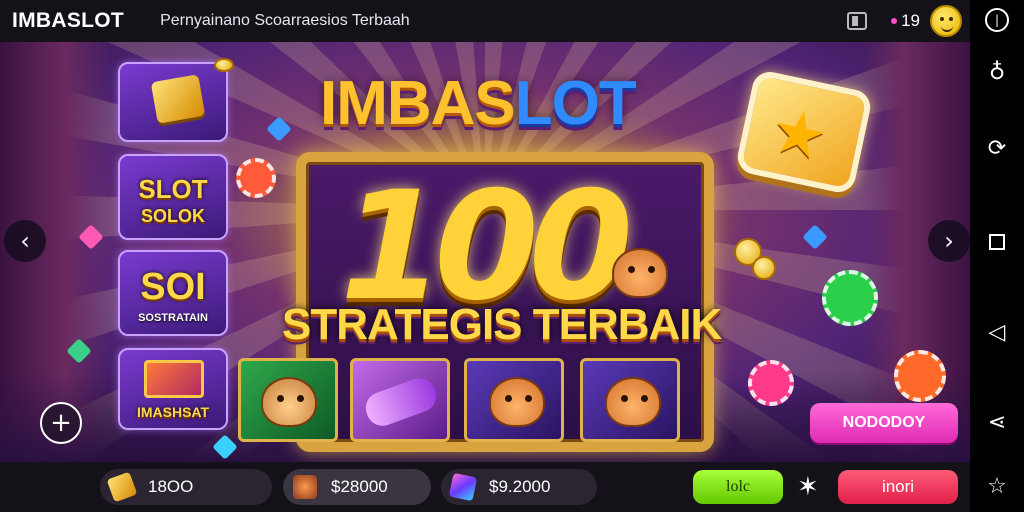 The height and width of the screenshot is (512, 1024). Describe the element at coordinates (61, 423) in the screenshot. I see `add-button: +` at that location.